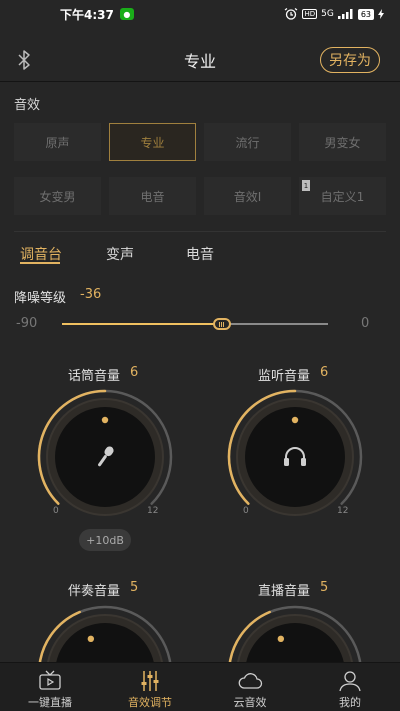 This screenshot has width=400, height=711. What do you see at coordinates (200, 14) in the screenshot?
I see `status-bar: 下午4:37 ● HD 5G 63` at bounding box center [200, 14].